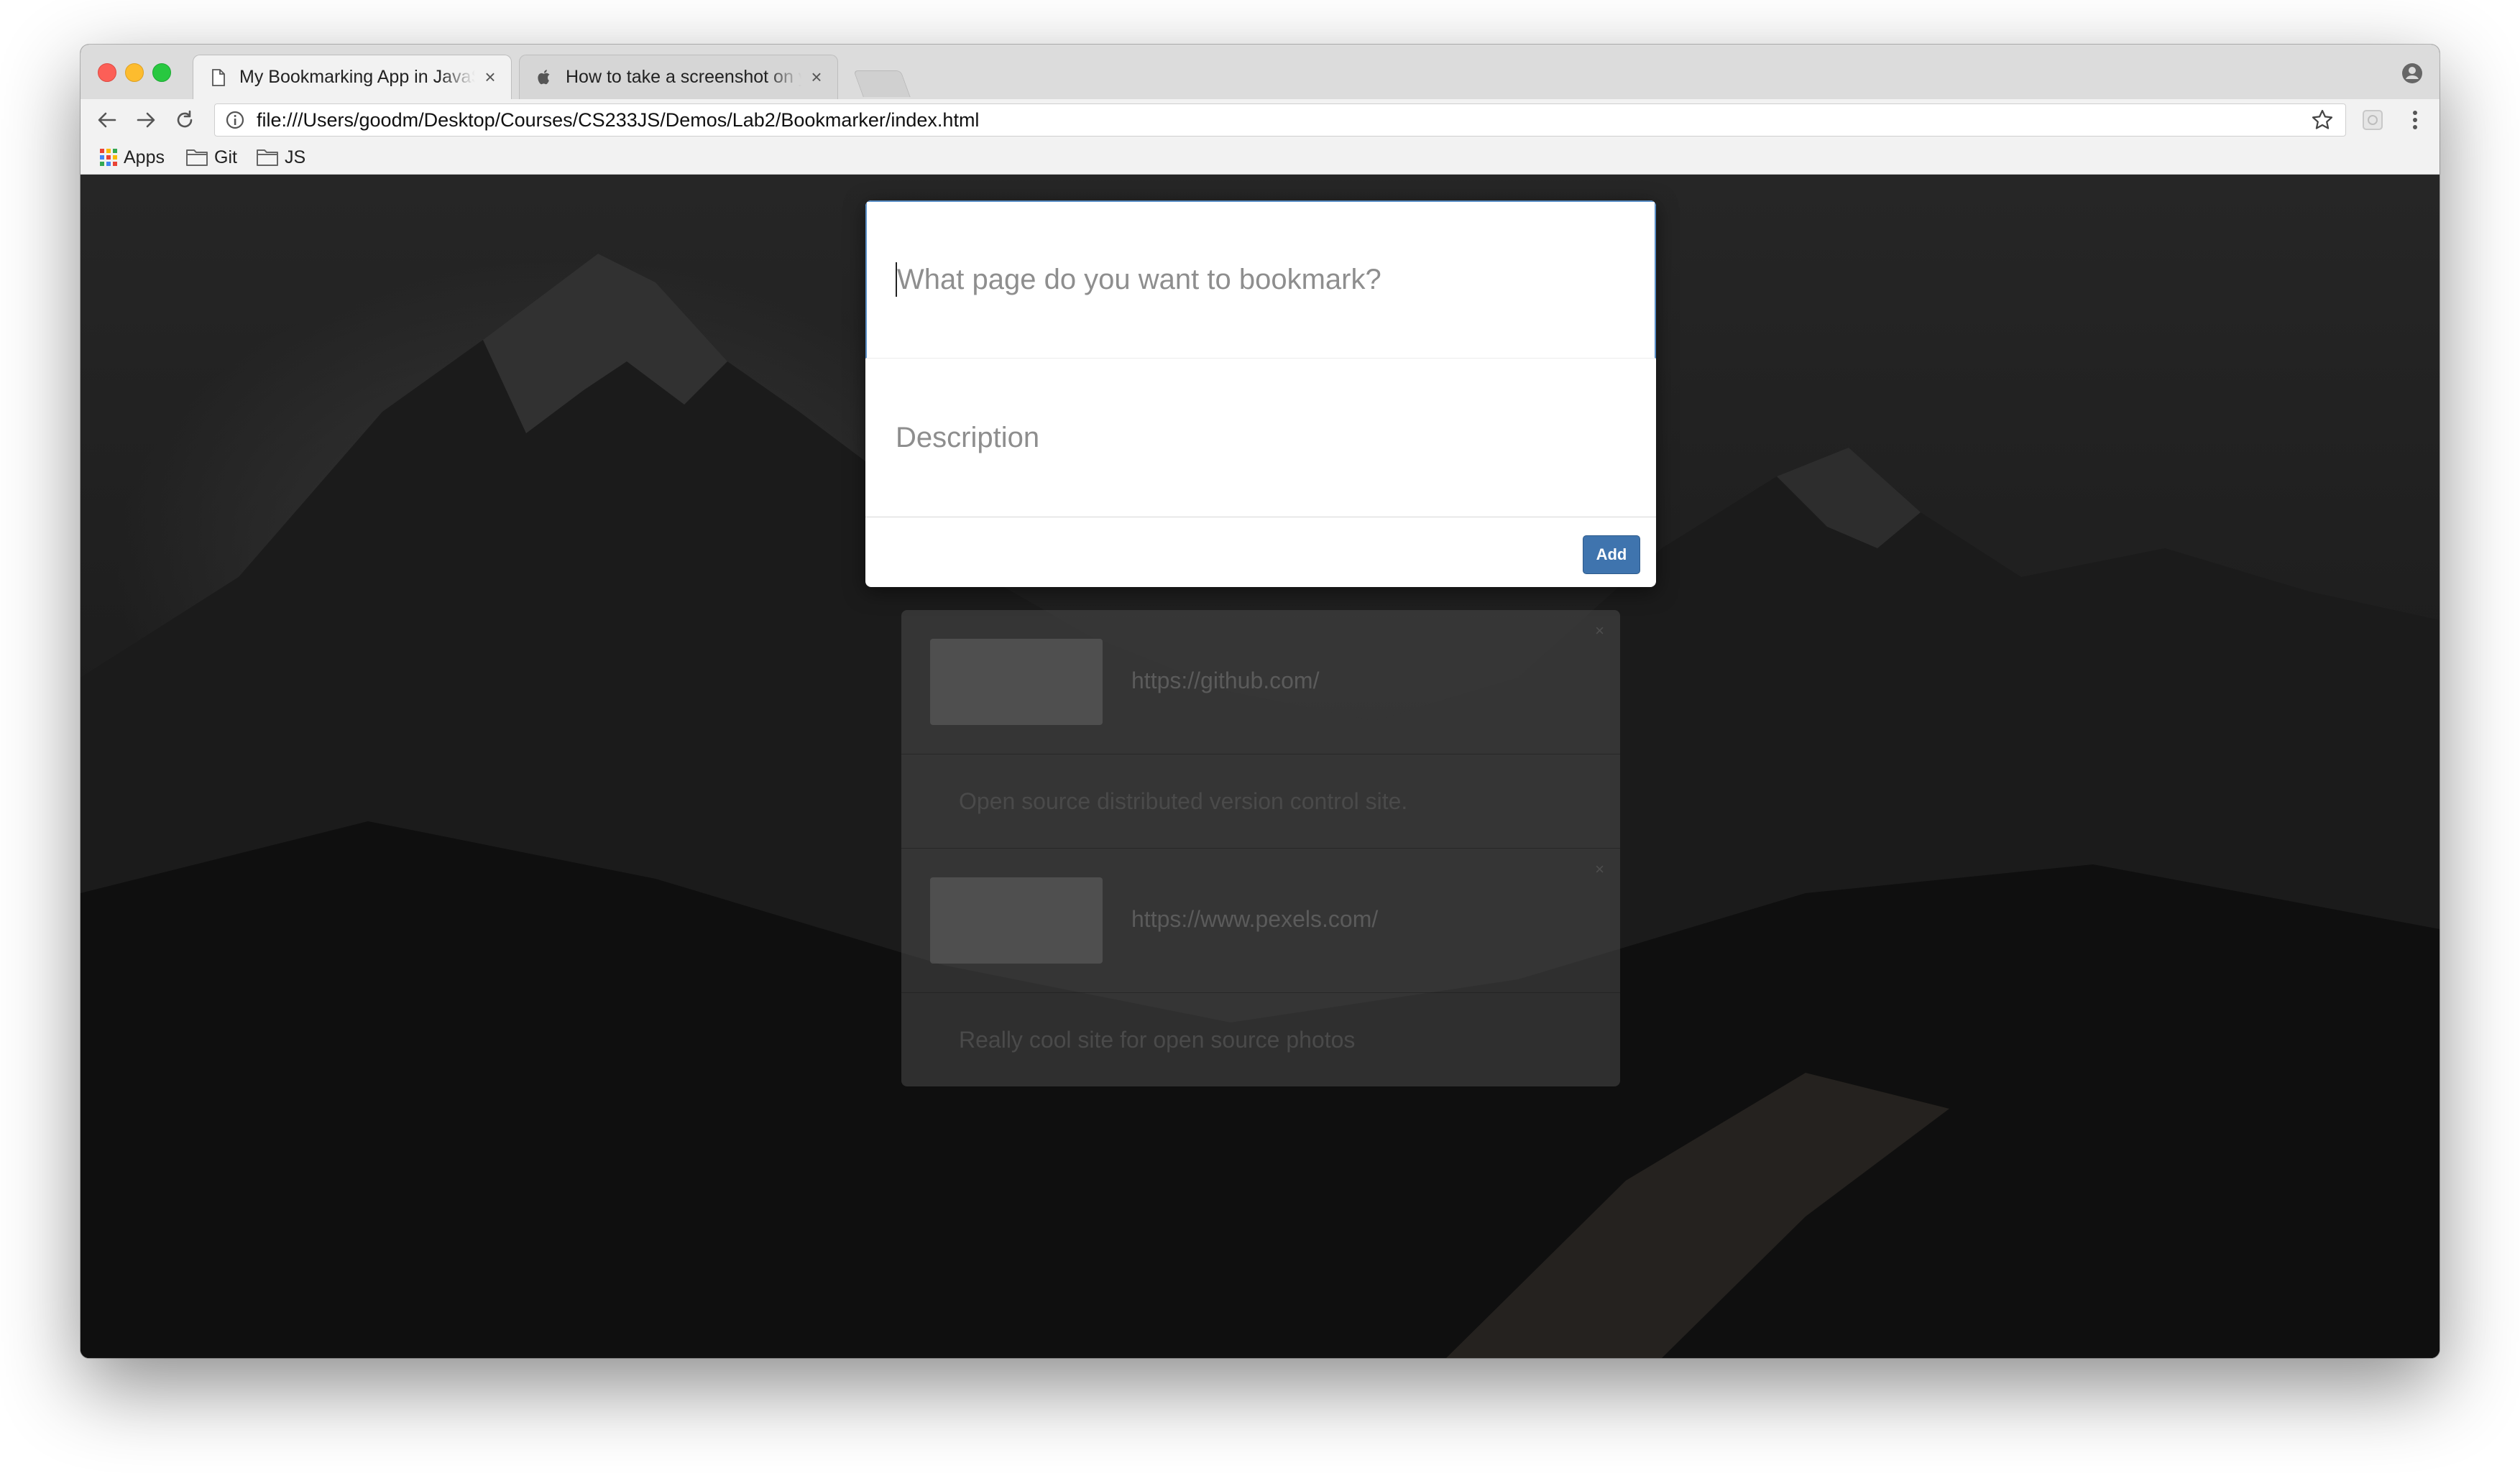 The width and height of the screenshot is (2520, 1473). What do you see at coordinates (545, 77) in the screenshot?
I see `apple-icon` at bounding box center [545, 77].